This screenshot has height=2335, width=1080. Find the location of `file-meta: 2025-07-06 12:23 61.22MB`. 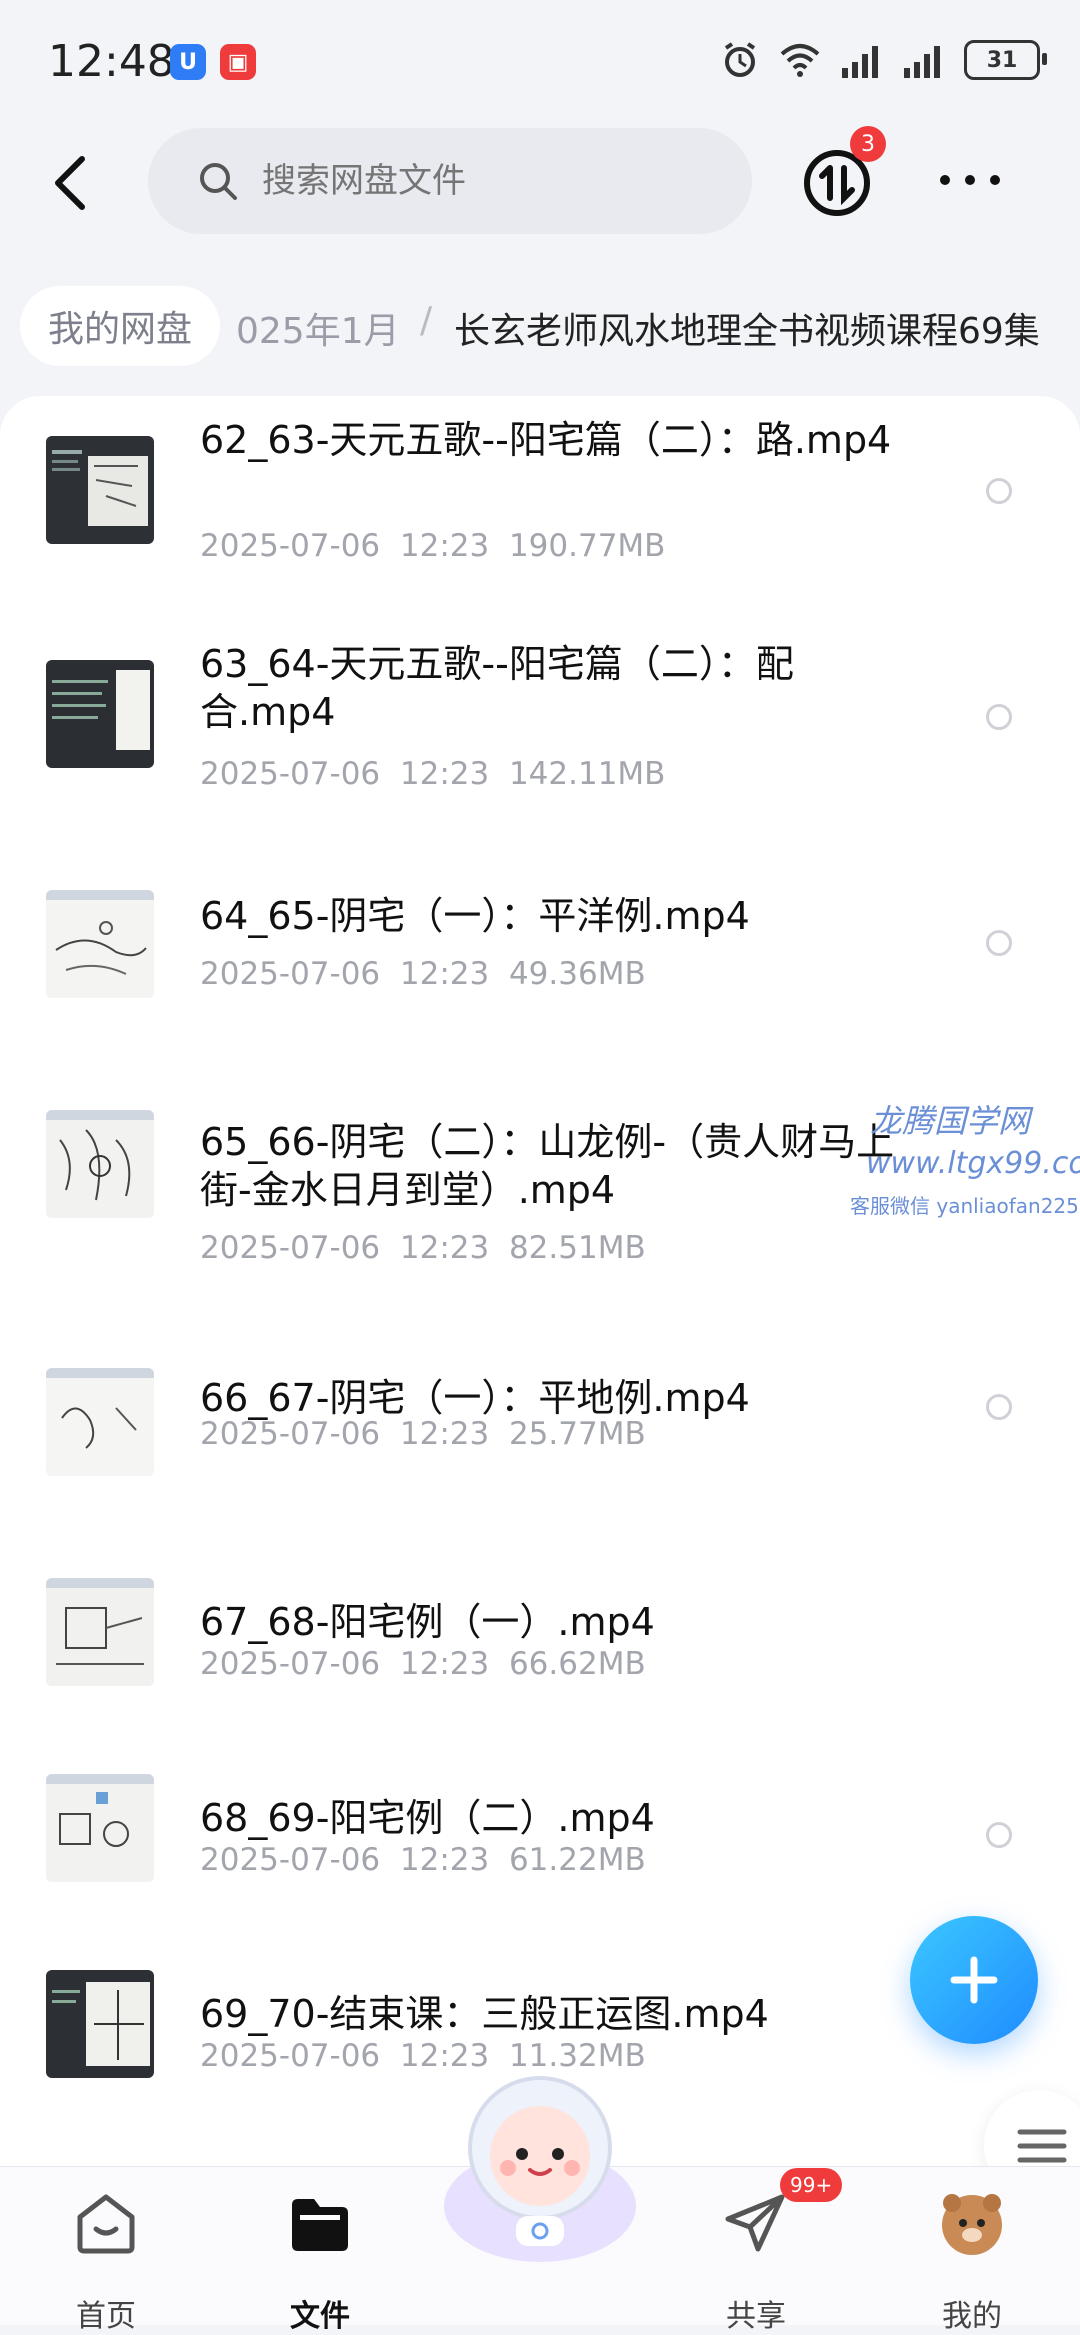

file-meta: 2025-07-06 12:23 61.22MB is located at coordinates (423, 1860).